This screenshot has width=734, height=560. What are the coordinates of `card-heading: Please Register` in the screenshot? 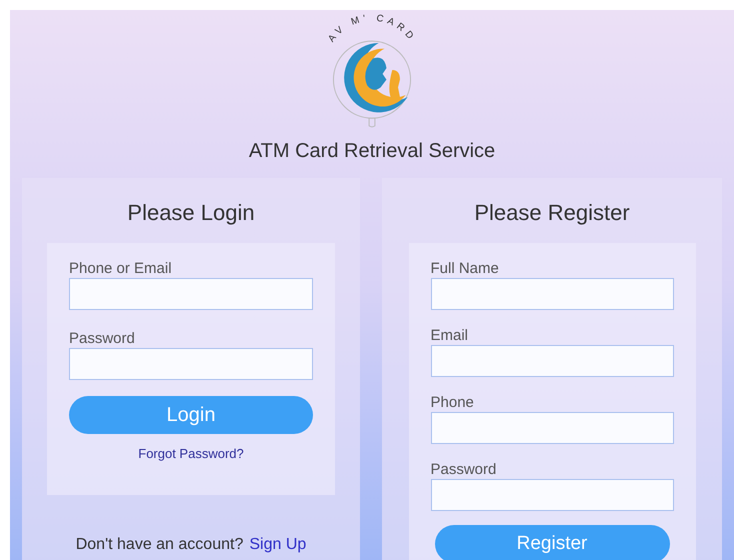 It's located at (552, 213).